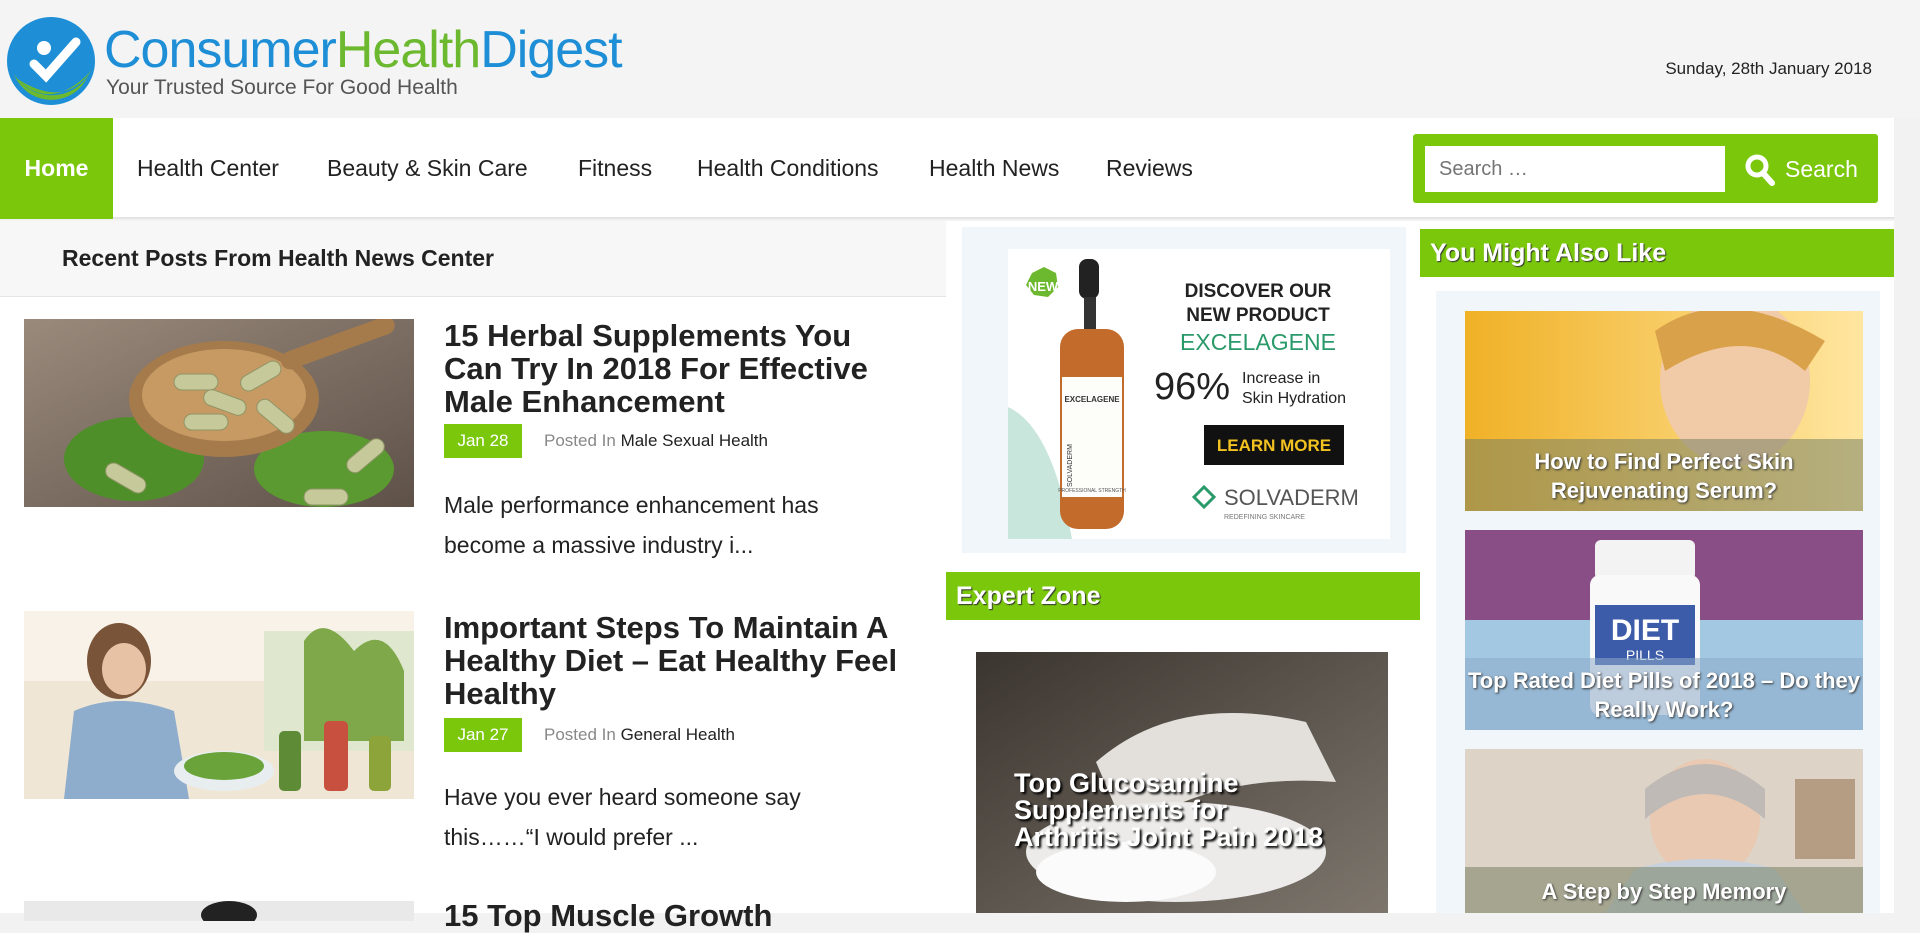 The height and width of the screenshot is (933, 1920). What do you see at coordinates (615, 168) in the screenshot?
I see `nav-fitness: Fitness` at bounding box center [615, 168].